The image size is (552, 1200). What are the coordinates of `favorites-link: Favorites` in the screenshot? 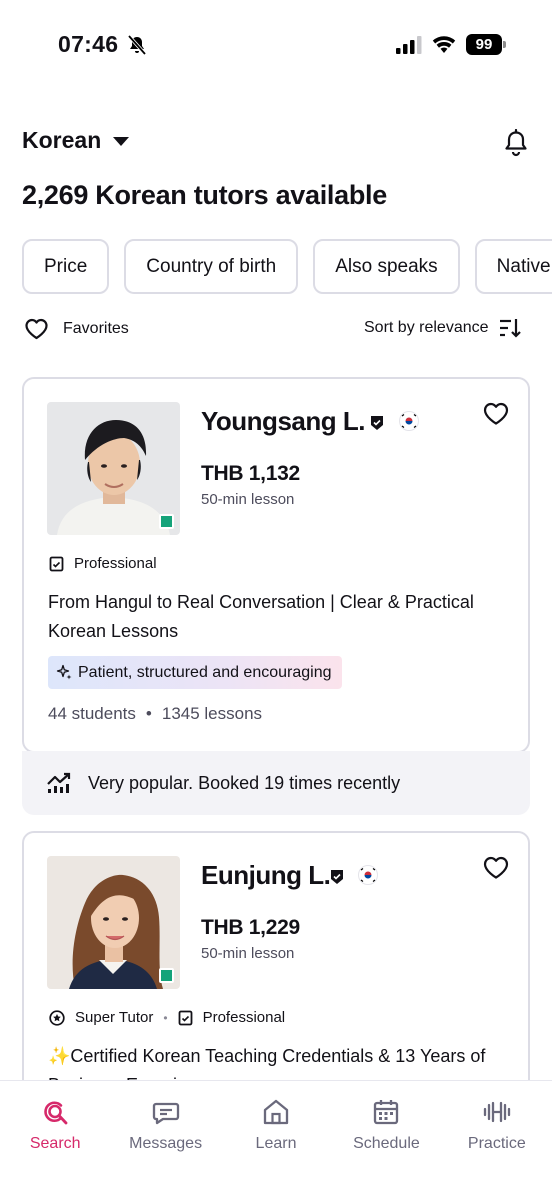 It's located at (76, 329).